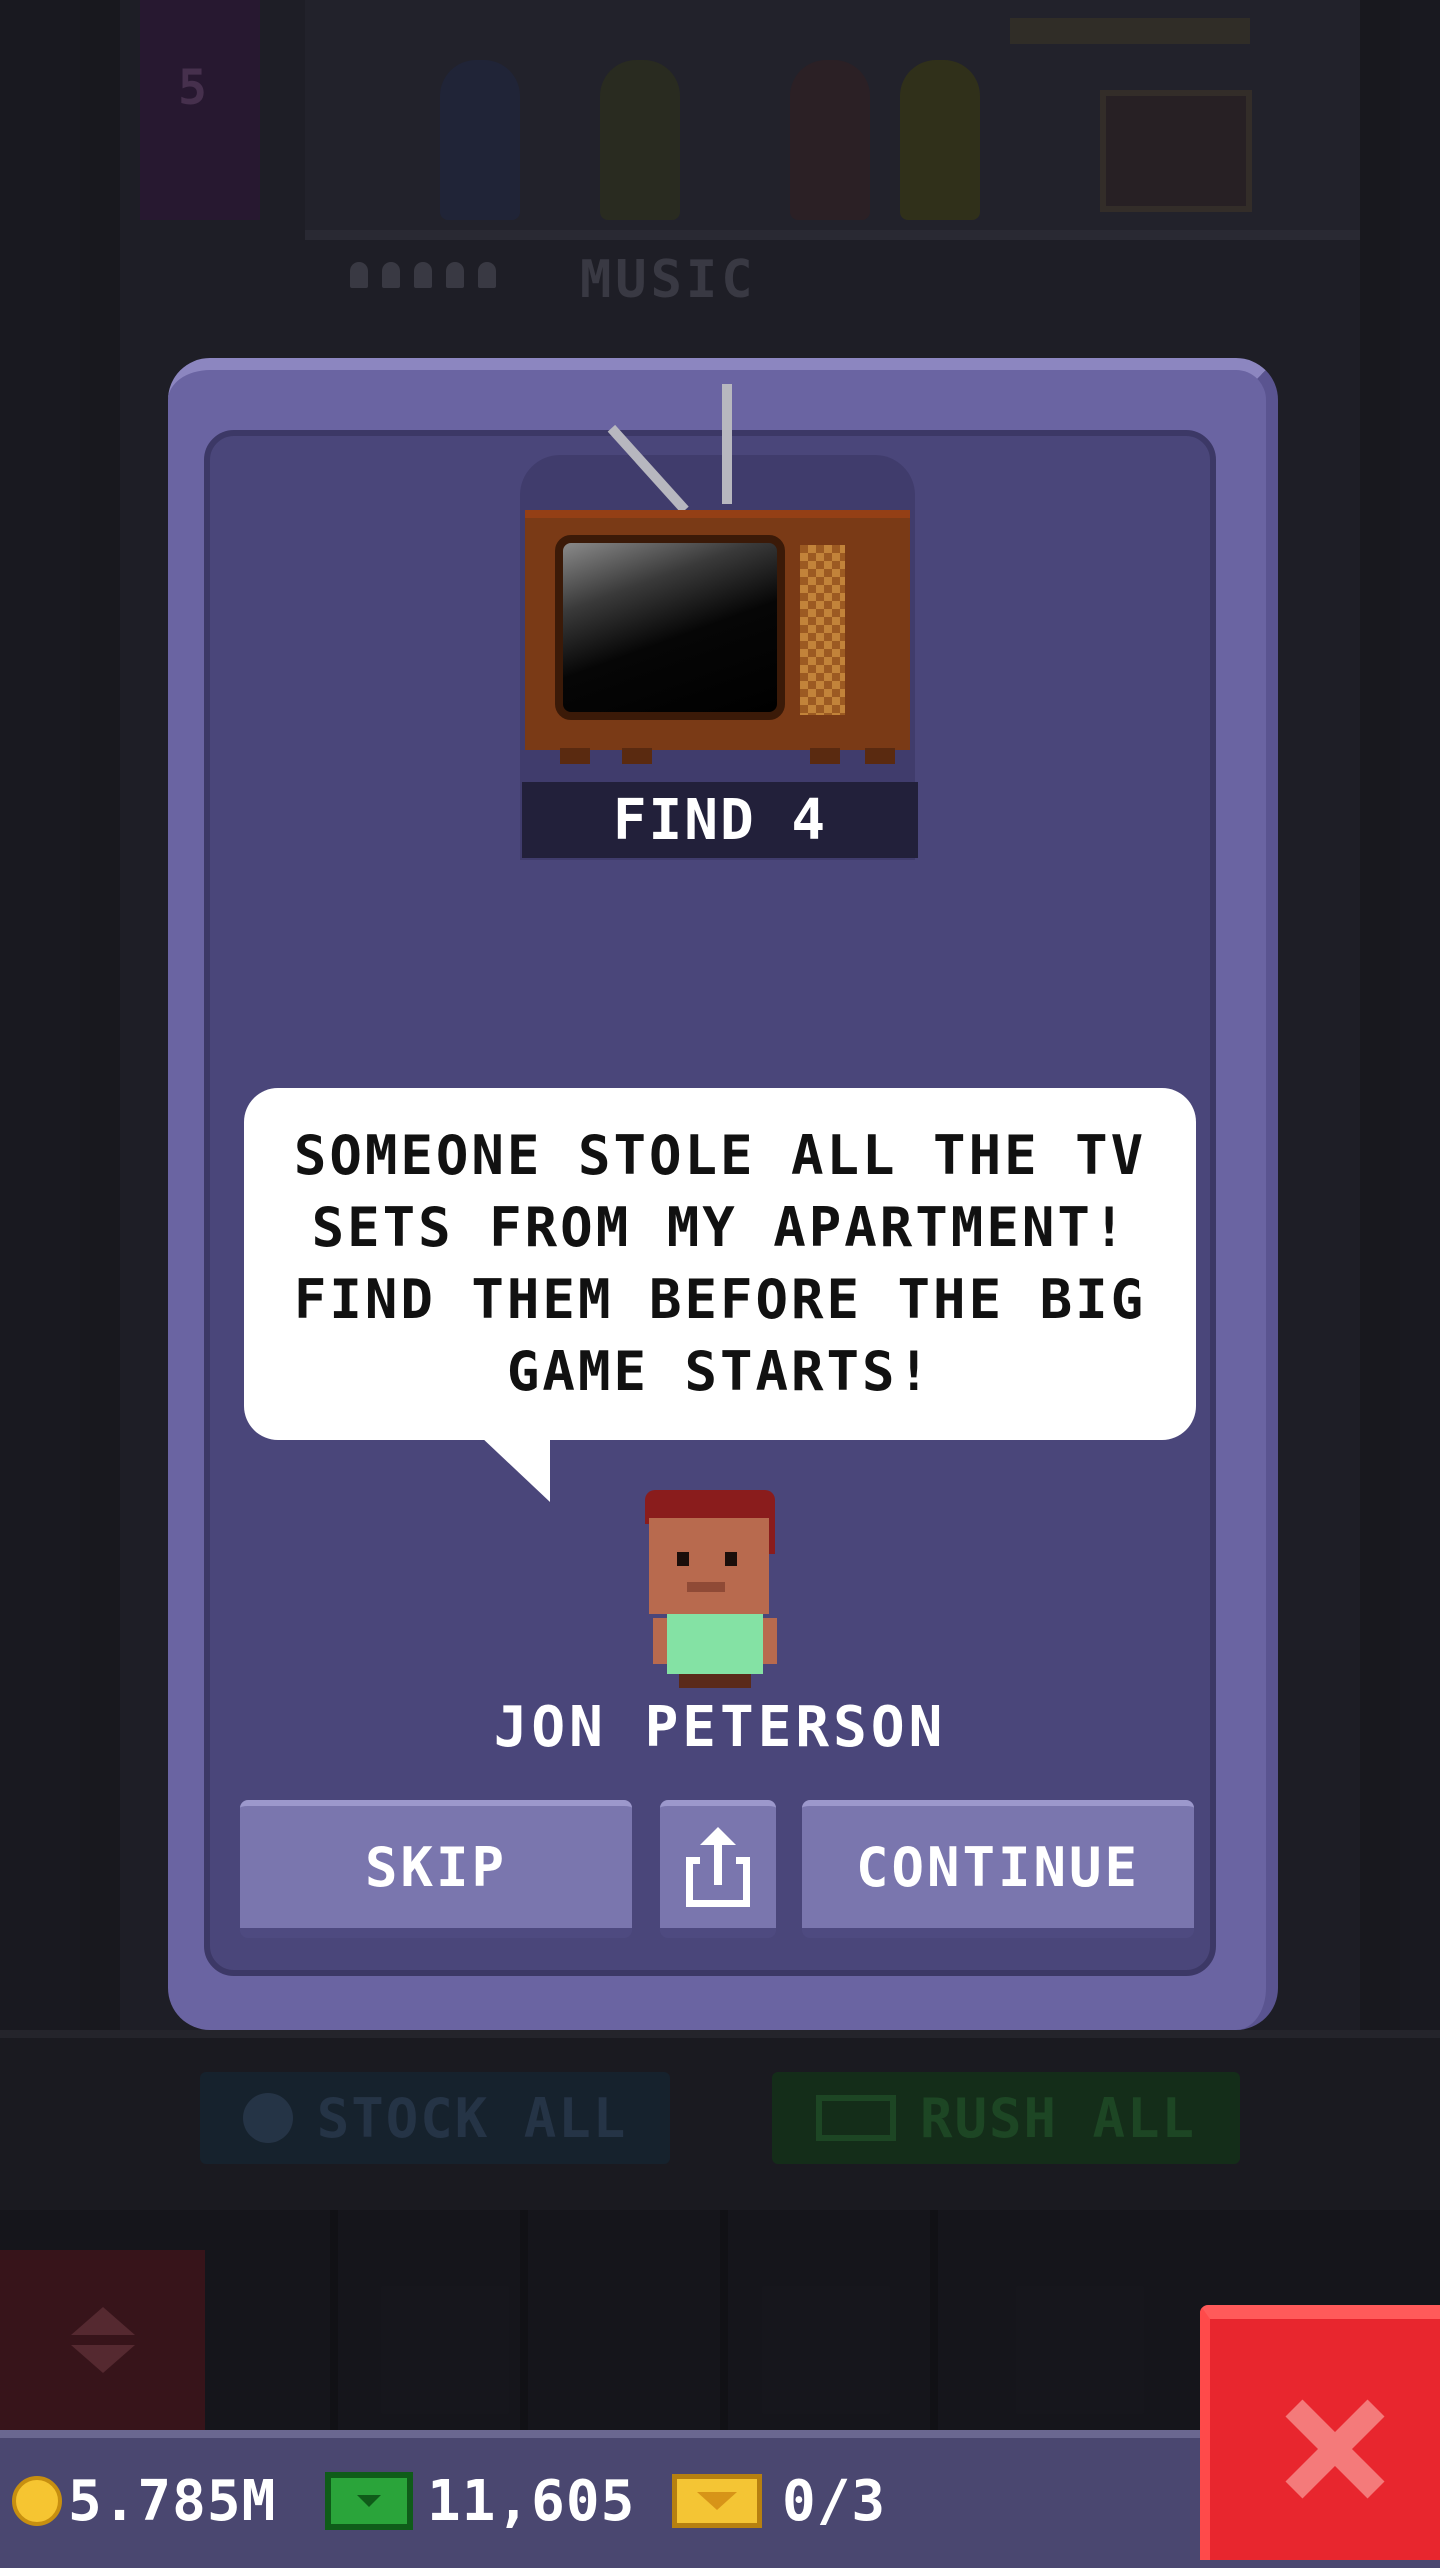 Image resolution: width=1440 pixels, height=2568 pixels. I want to click on character-avatar, so click(715, 1590).